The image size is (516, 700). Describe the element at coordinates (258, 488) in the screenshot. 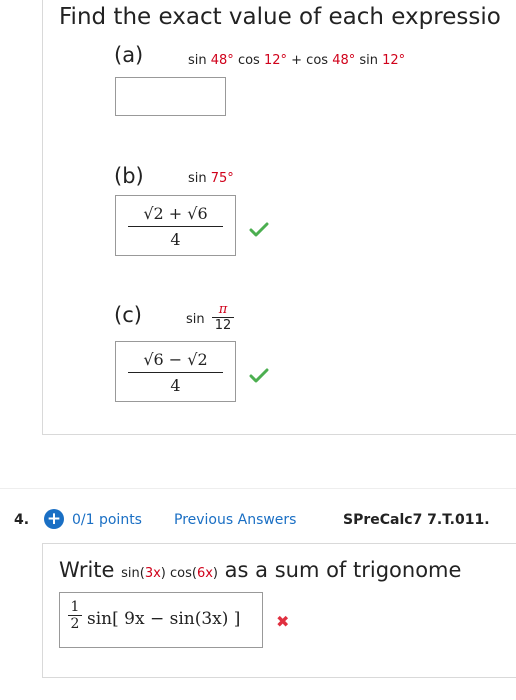

I see `divider` at that location.